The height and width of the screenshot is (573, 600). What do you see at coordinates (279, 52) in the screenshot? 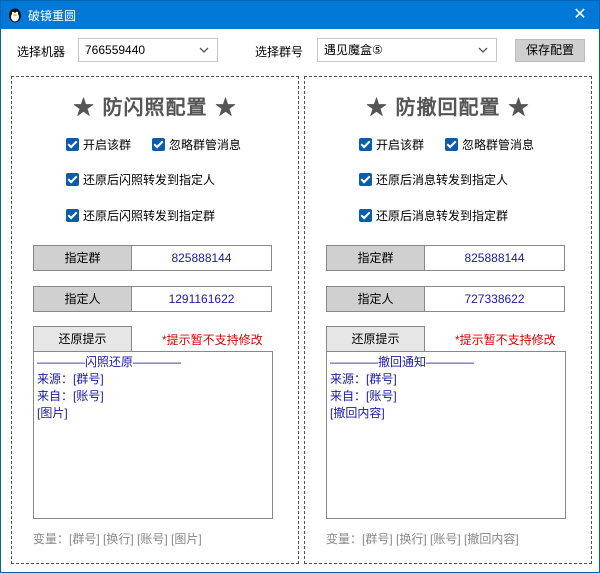
I see `group-label: 选择群号` at bounding box center [279, 52].